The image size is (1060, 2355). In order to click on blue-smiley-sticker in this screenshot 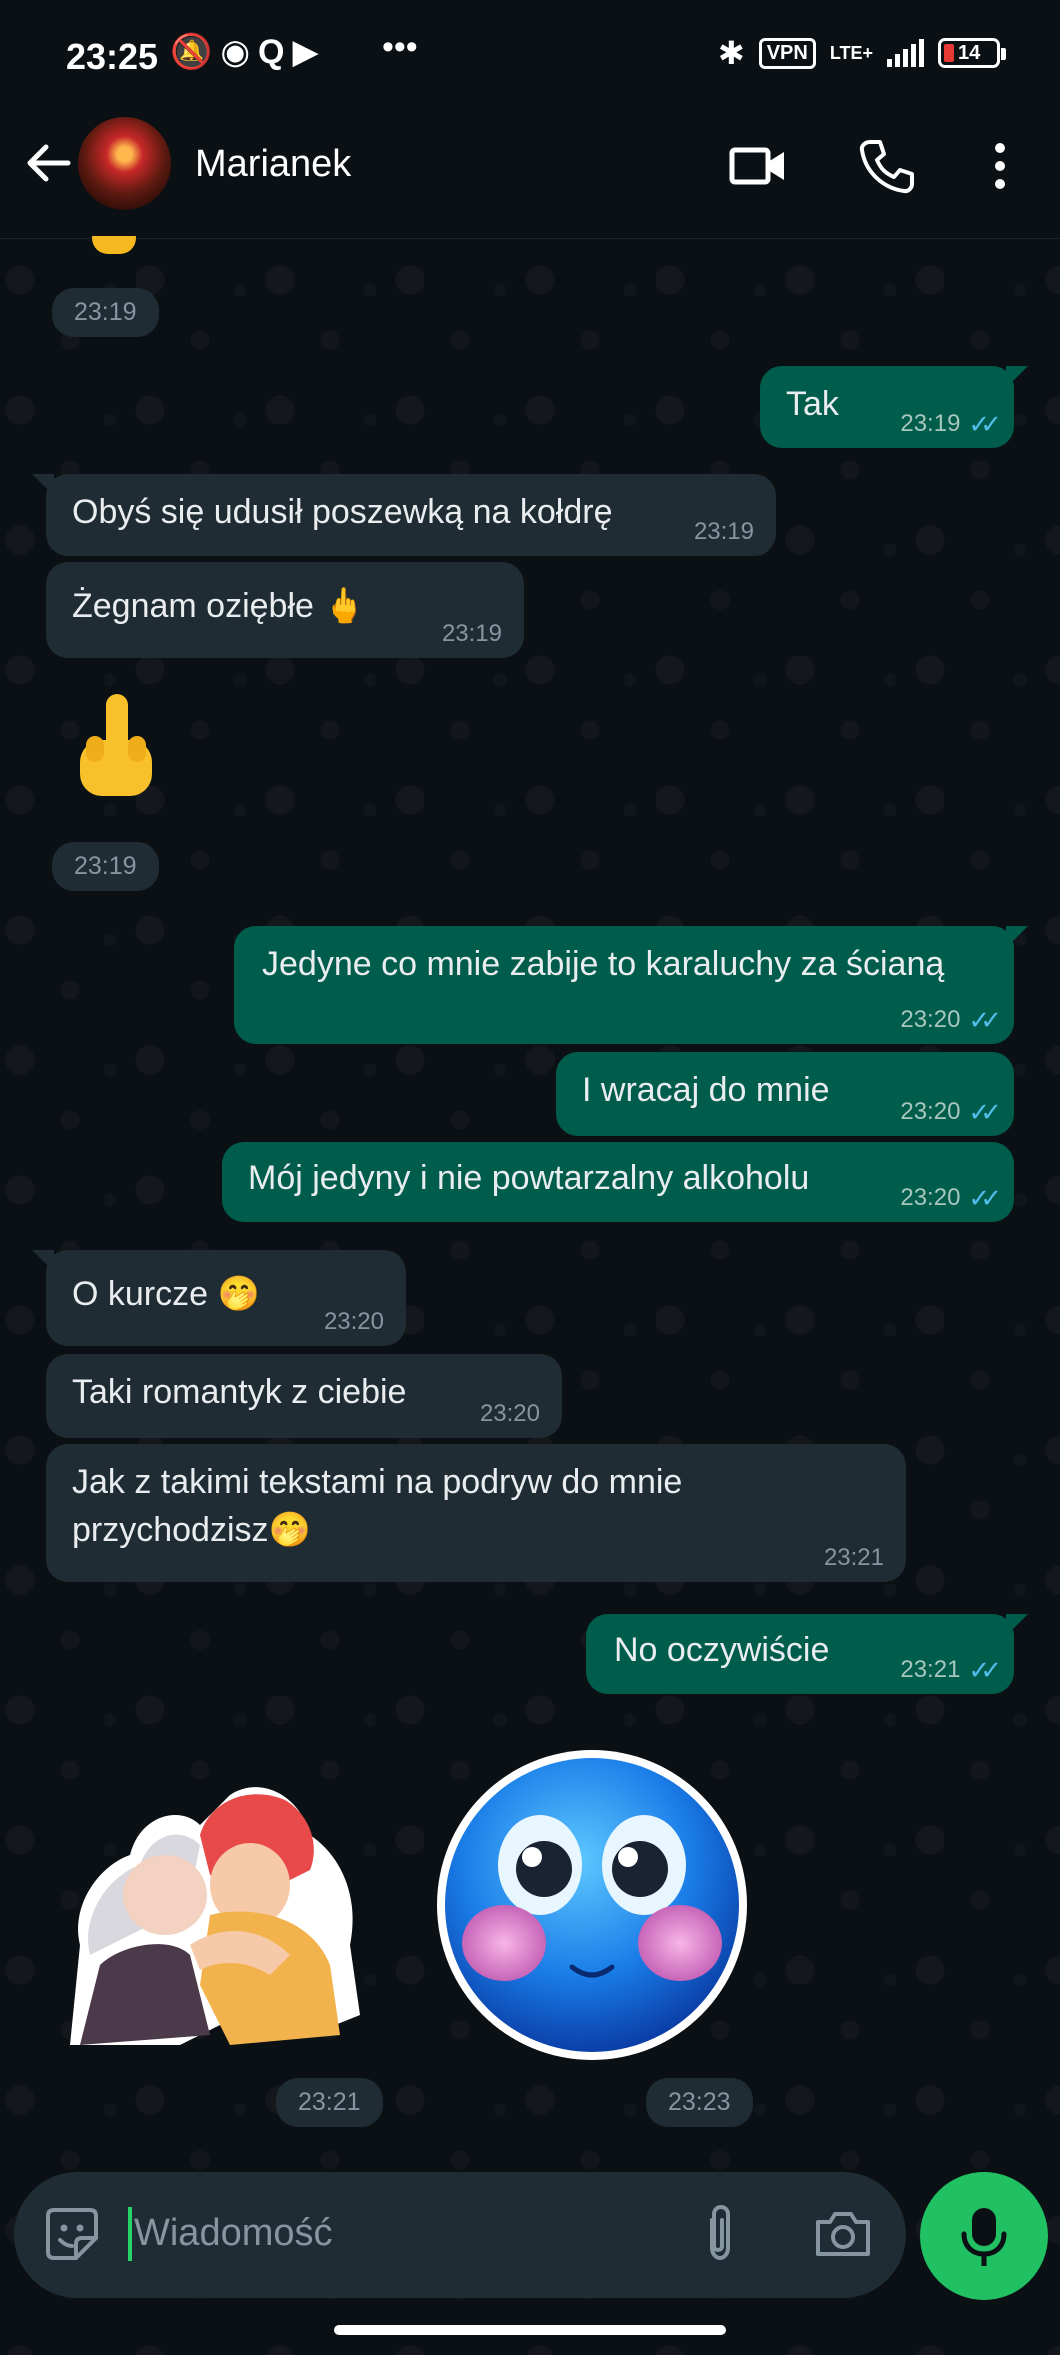, I will do `click(592, 1905)`.